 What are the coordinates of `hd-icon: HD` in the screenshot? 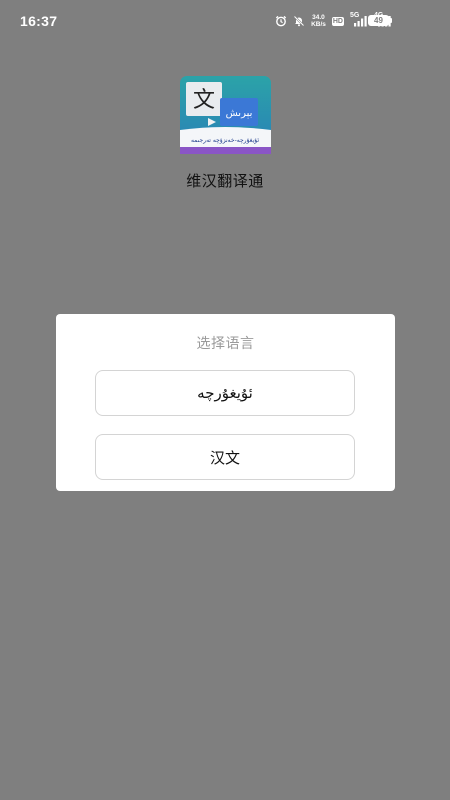 It's located at (337, 21).